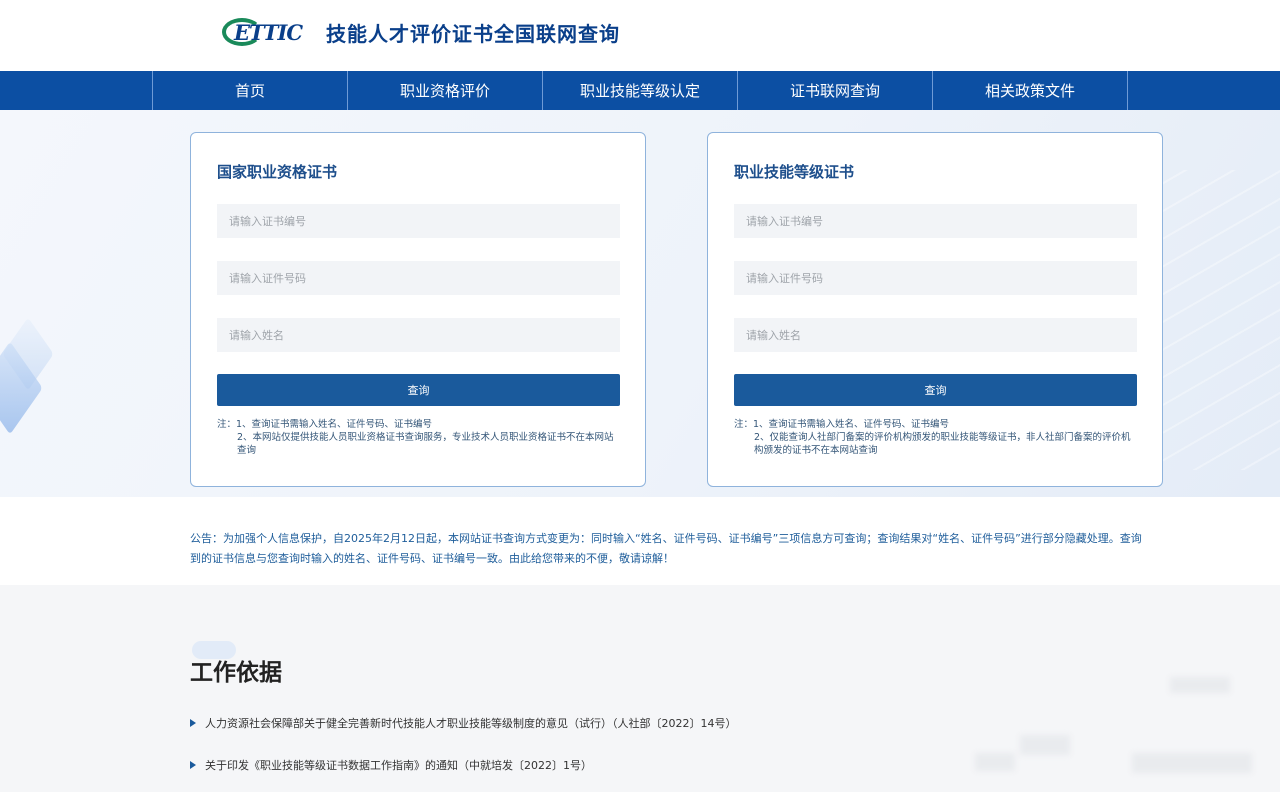 The width and height of the screenshot is (1280, 792). I want to click on site-title: 技能人才评价证书全国联网查询, so click(473, 33).